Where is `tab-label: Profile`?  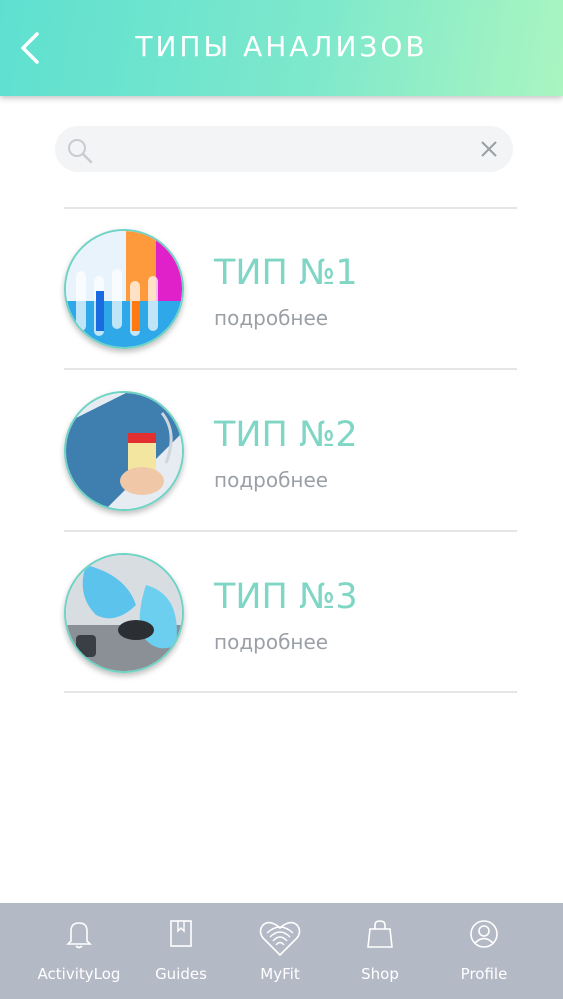 tab-label: Profile is located at coordinates (484, 974).